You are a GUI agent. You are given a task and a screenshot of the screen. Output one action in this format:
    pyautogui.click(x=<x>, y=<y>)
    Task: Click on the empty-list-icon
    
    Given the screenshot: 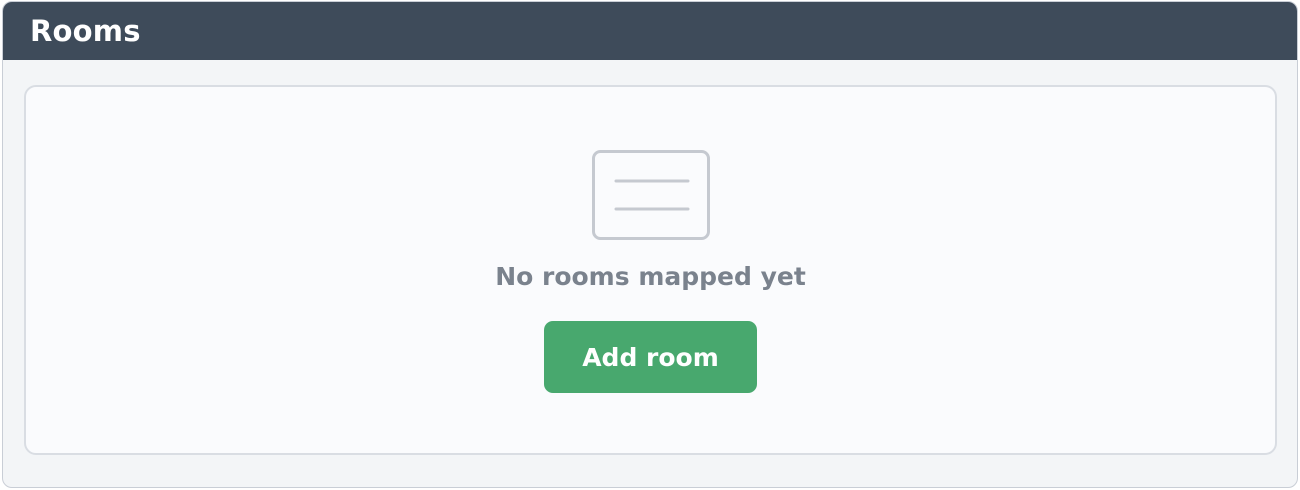 What is the action you would take?
    pyautogui.click(x=651, y=195)
    